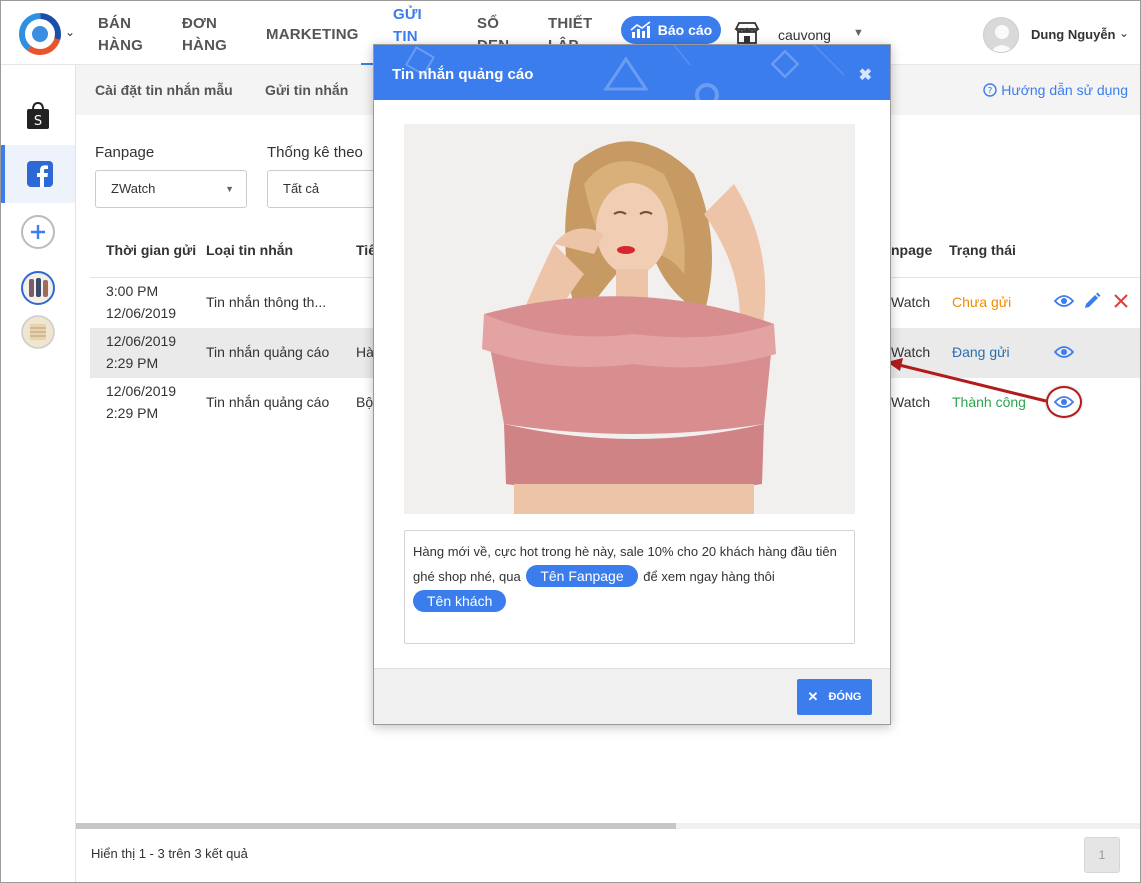 The height and width of the screenshot is (883, 1141). I want to click on fanpage-select: ZWatch ▼, so click(171, 189).